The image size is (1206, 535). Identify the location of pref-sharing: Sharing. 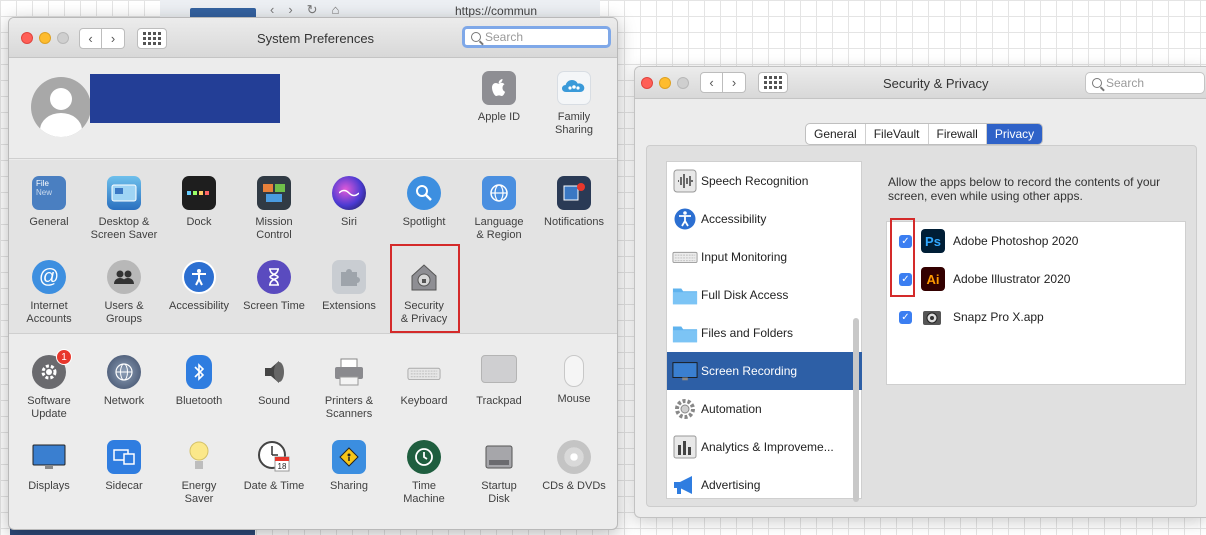
(349, 466).